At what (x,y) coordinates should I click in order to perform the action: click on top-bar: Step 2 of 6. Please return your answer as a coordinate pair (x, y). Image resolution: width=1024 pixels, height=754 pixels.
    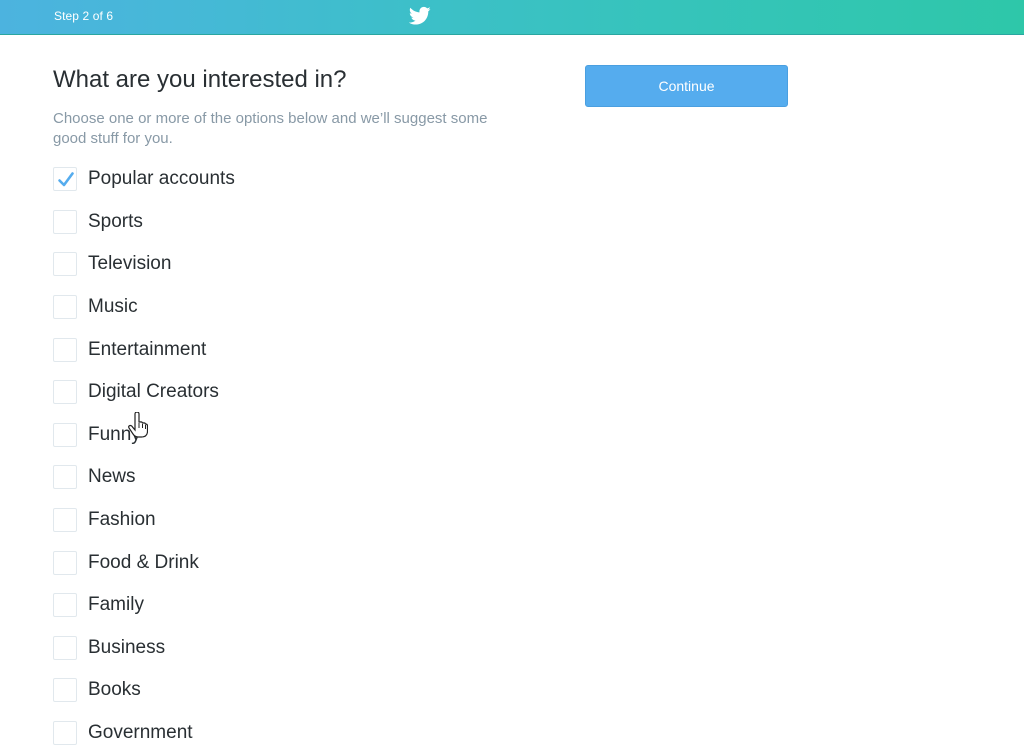
    Looking at the image, I should click on (512, 17).